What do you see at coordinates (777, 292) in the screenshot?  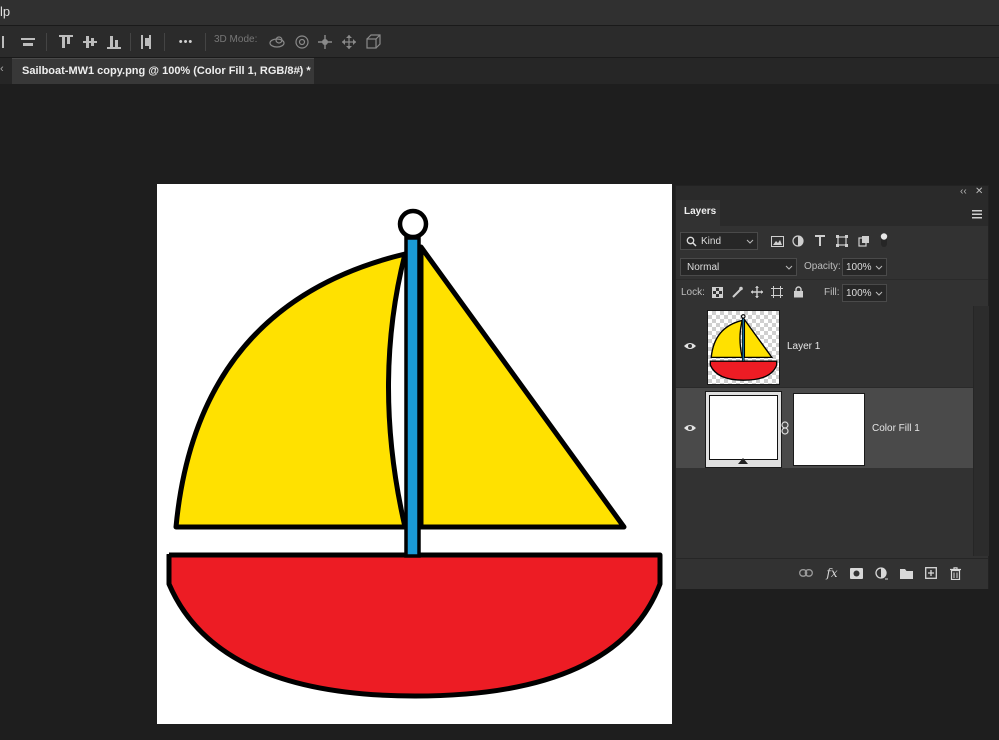 I see `lock-artboard-icon` at bounding box center [777, 292].